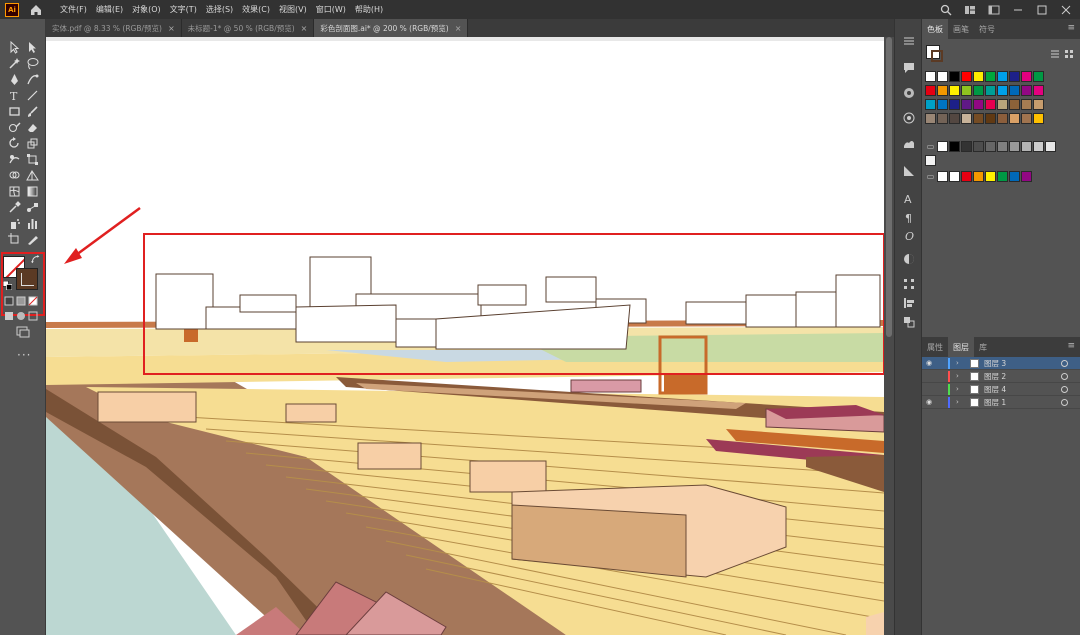 Image resolution: width=1080 pixels, height=635 pixels. I want to click on type-tool-icon: T, so click(14, 95).